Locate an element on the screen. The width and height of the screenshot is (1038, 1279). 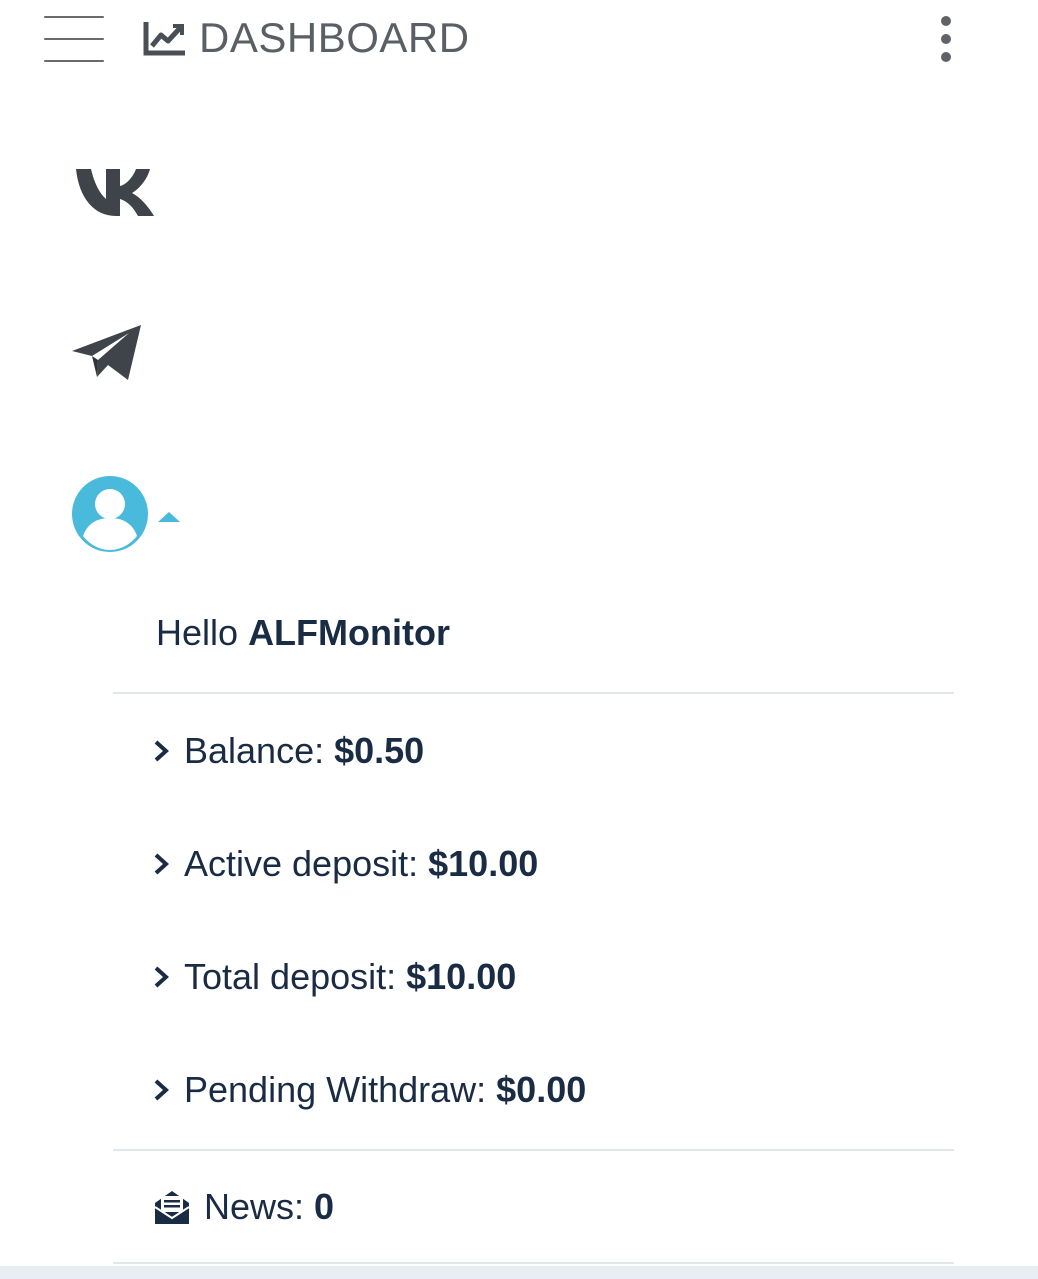
vk-icon is located at coordinates (117, 192).